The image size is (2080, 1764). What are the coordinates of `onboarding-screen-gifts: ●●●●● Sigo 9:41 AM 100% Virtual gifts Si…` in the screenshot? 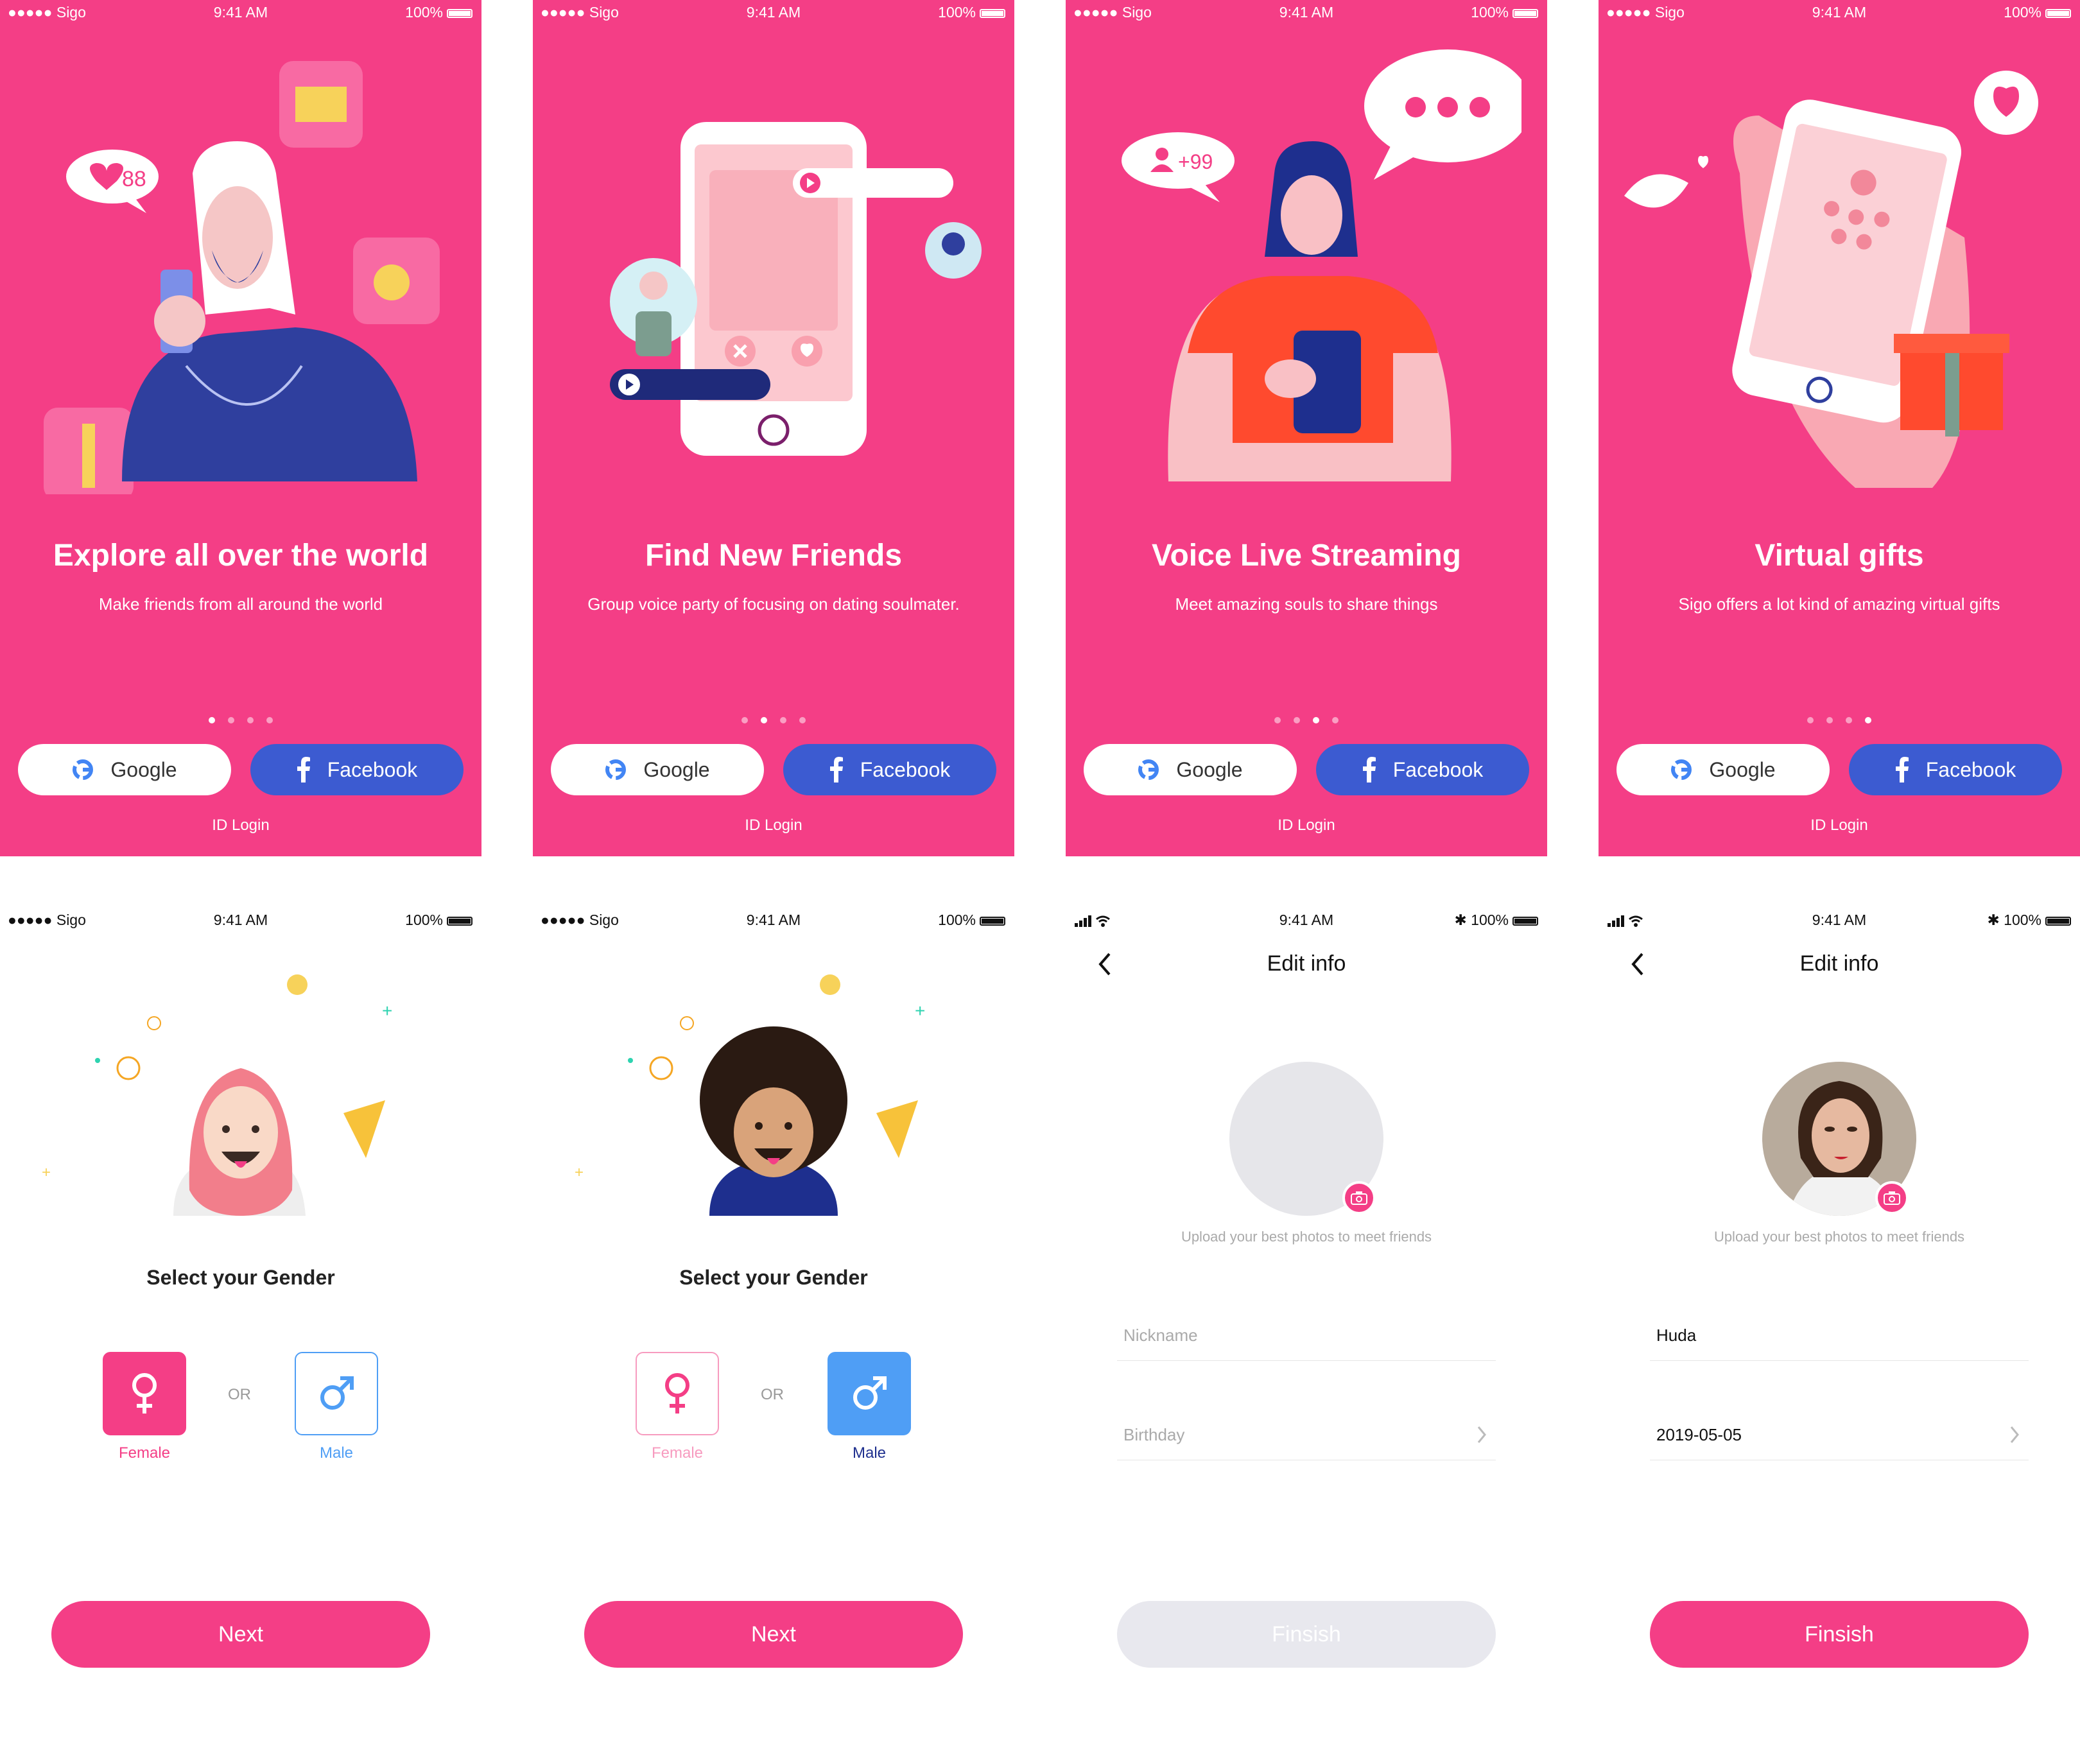 It's located at (1839, 428).